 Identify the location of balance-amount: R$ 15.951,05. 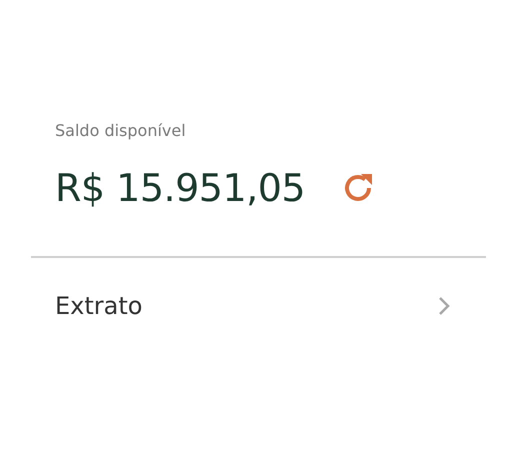
(180, 188).